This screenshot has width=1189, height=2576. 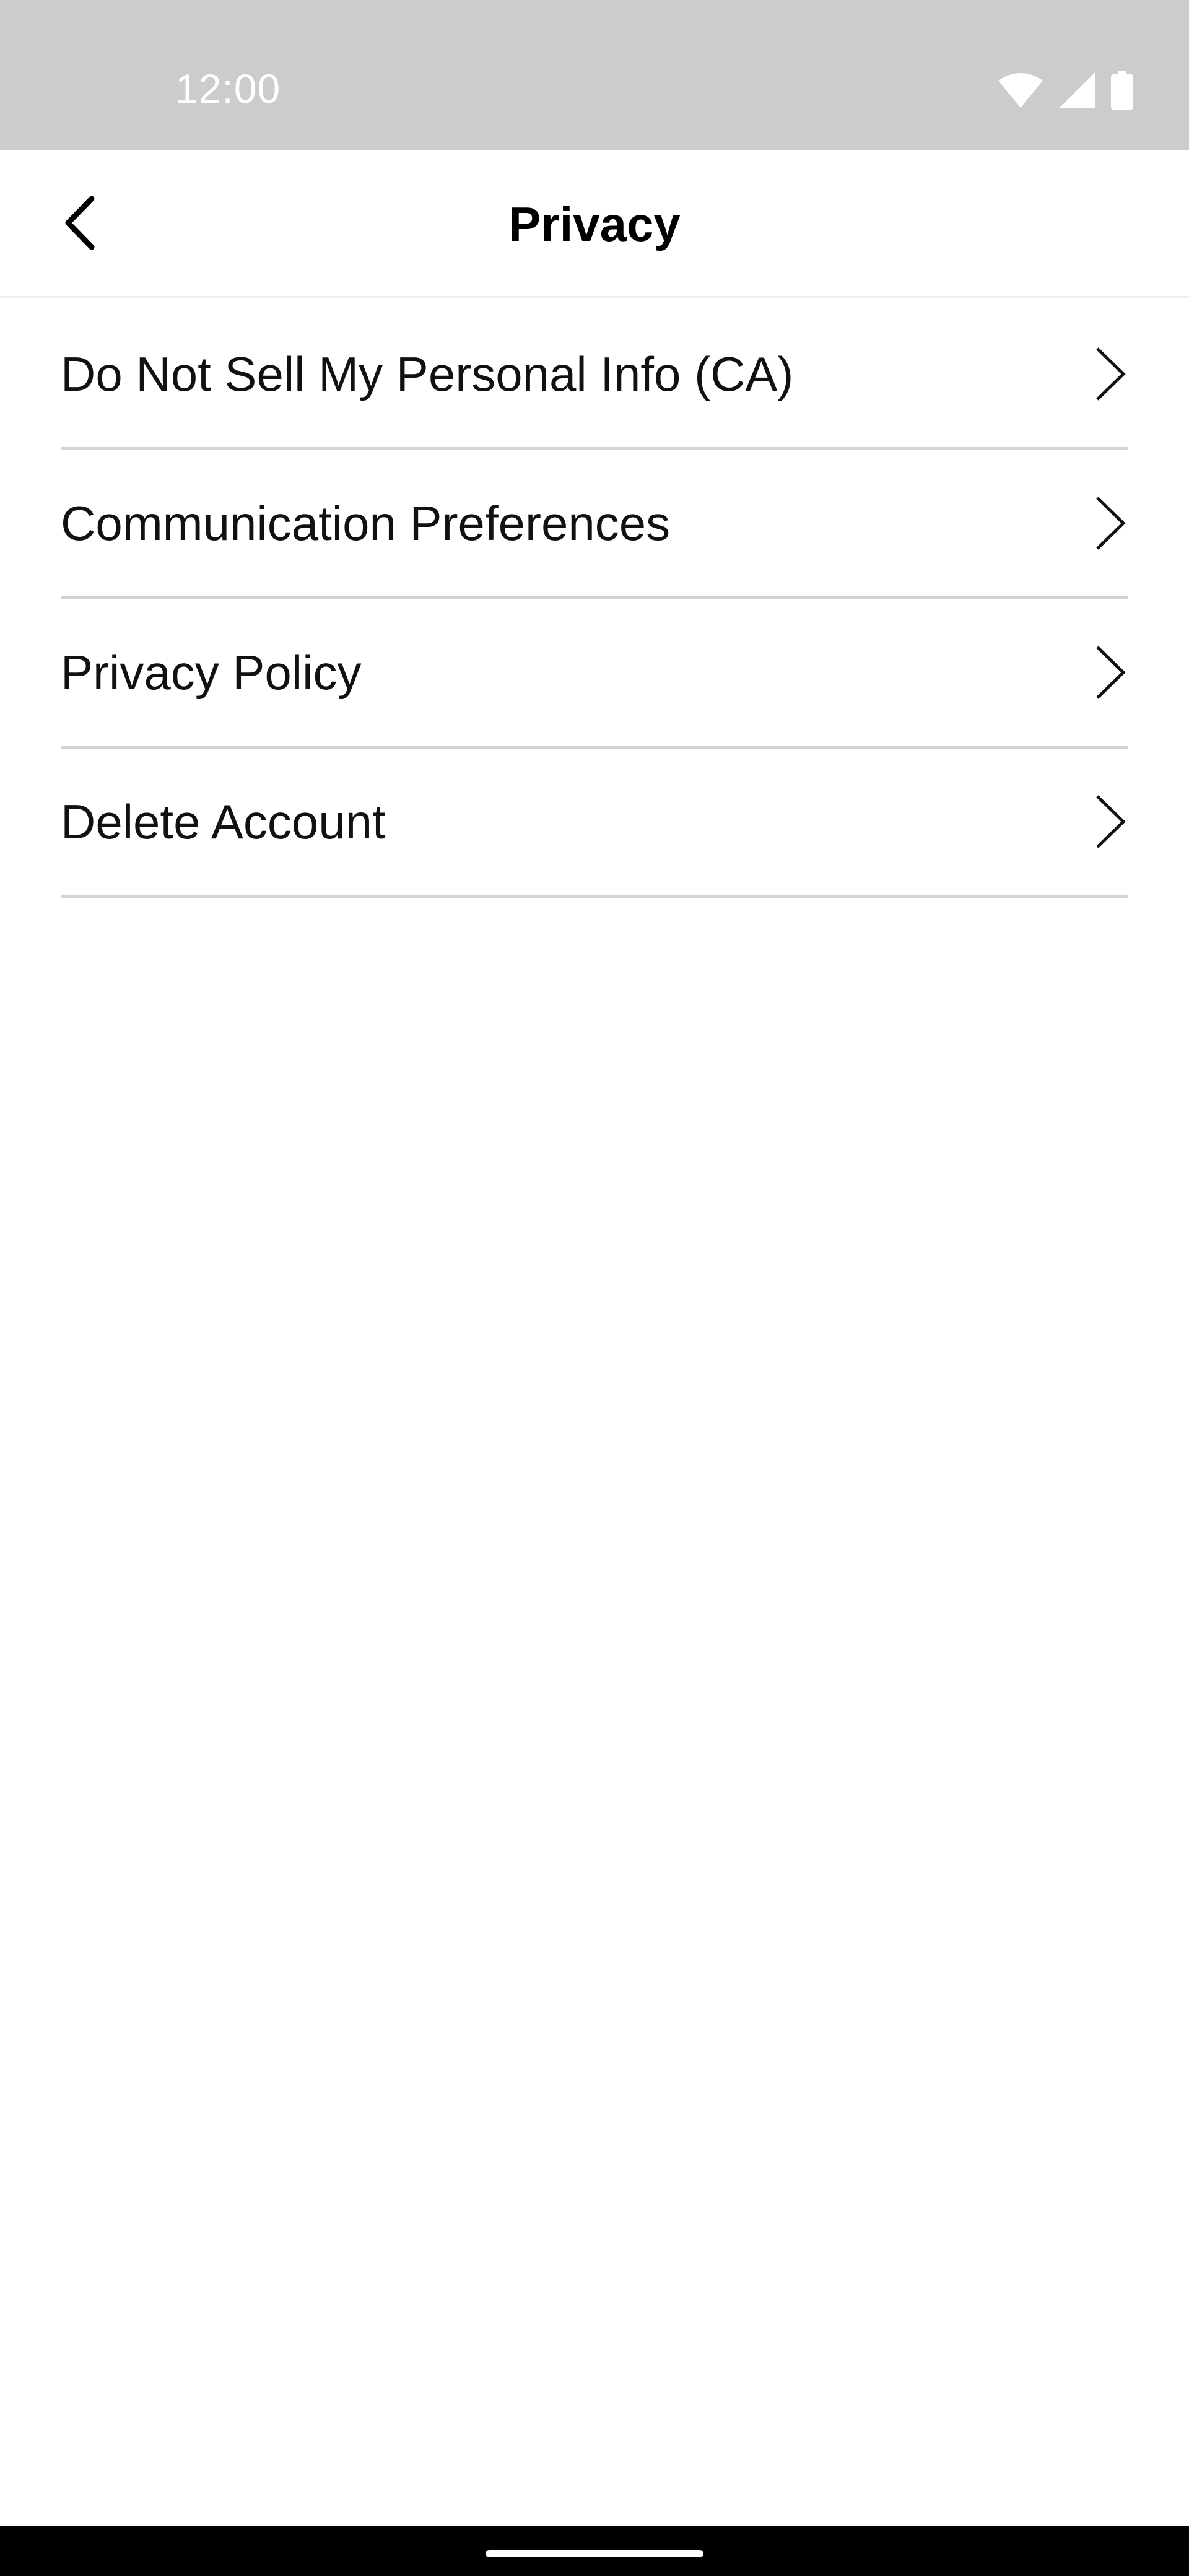 What do you see at coordinates (366, 523) in the screenshot?
I see `menu-item-label: Communication Preferences` at bounding box center [366, 523].